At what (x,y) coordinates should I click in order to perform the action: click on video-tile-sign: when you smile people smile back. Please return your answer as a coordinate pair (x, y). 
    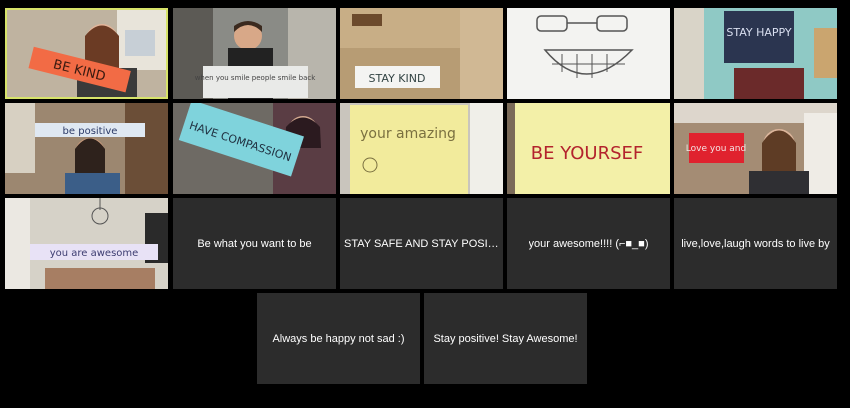
    Looking at the image, I should click on (256, 78).